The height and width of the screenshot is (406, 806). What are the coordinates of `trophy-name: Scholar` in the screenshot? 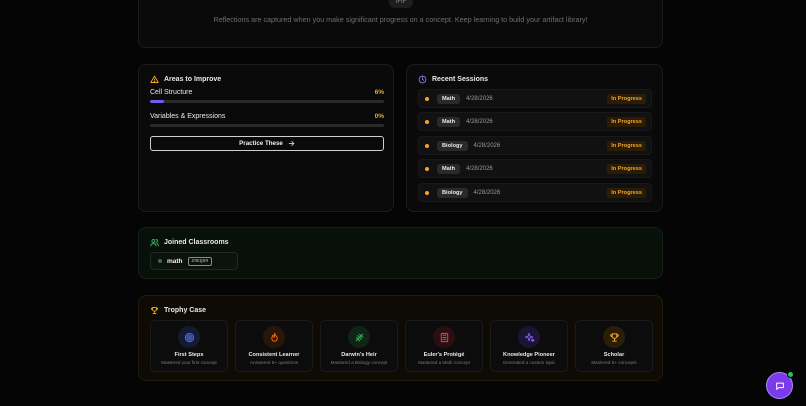 It's located at (614, 355).